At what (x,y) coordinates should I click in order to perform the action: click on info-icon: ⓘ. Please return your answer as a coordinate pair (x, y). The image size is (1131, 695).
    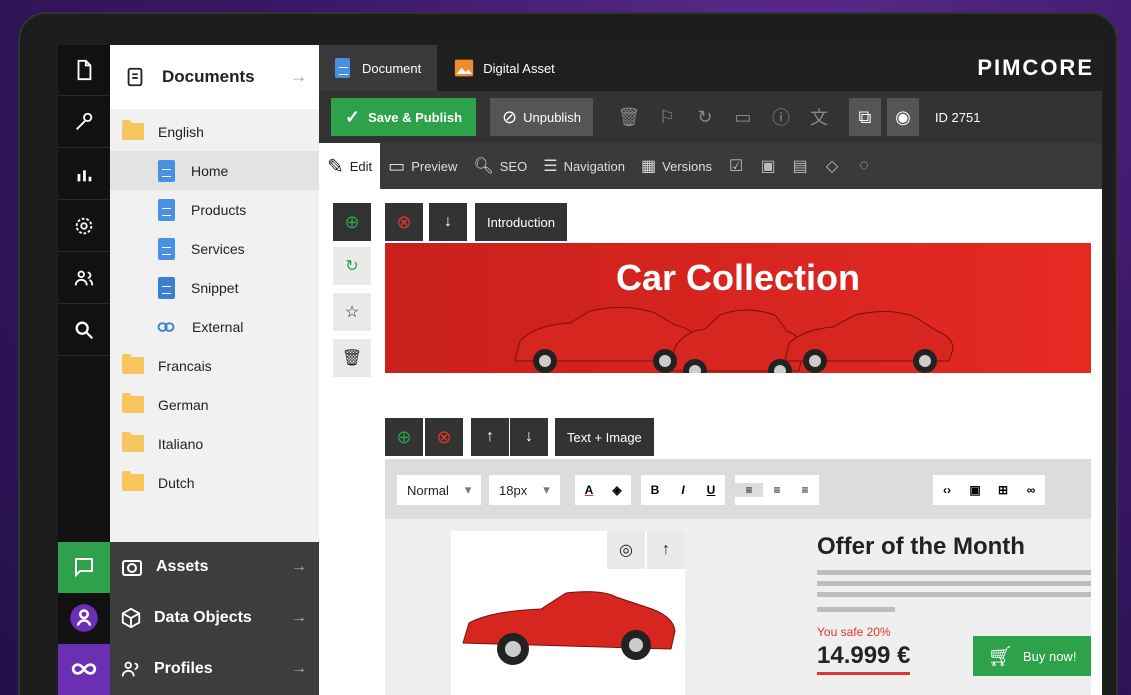
    Looking at the image, I should click on (781, 117).